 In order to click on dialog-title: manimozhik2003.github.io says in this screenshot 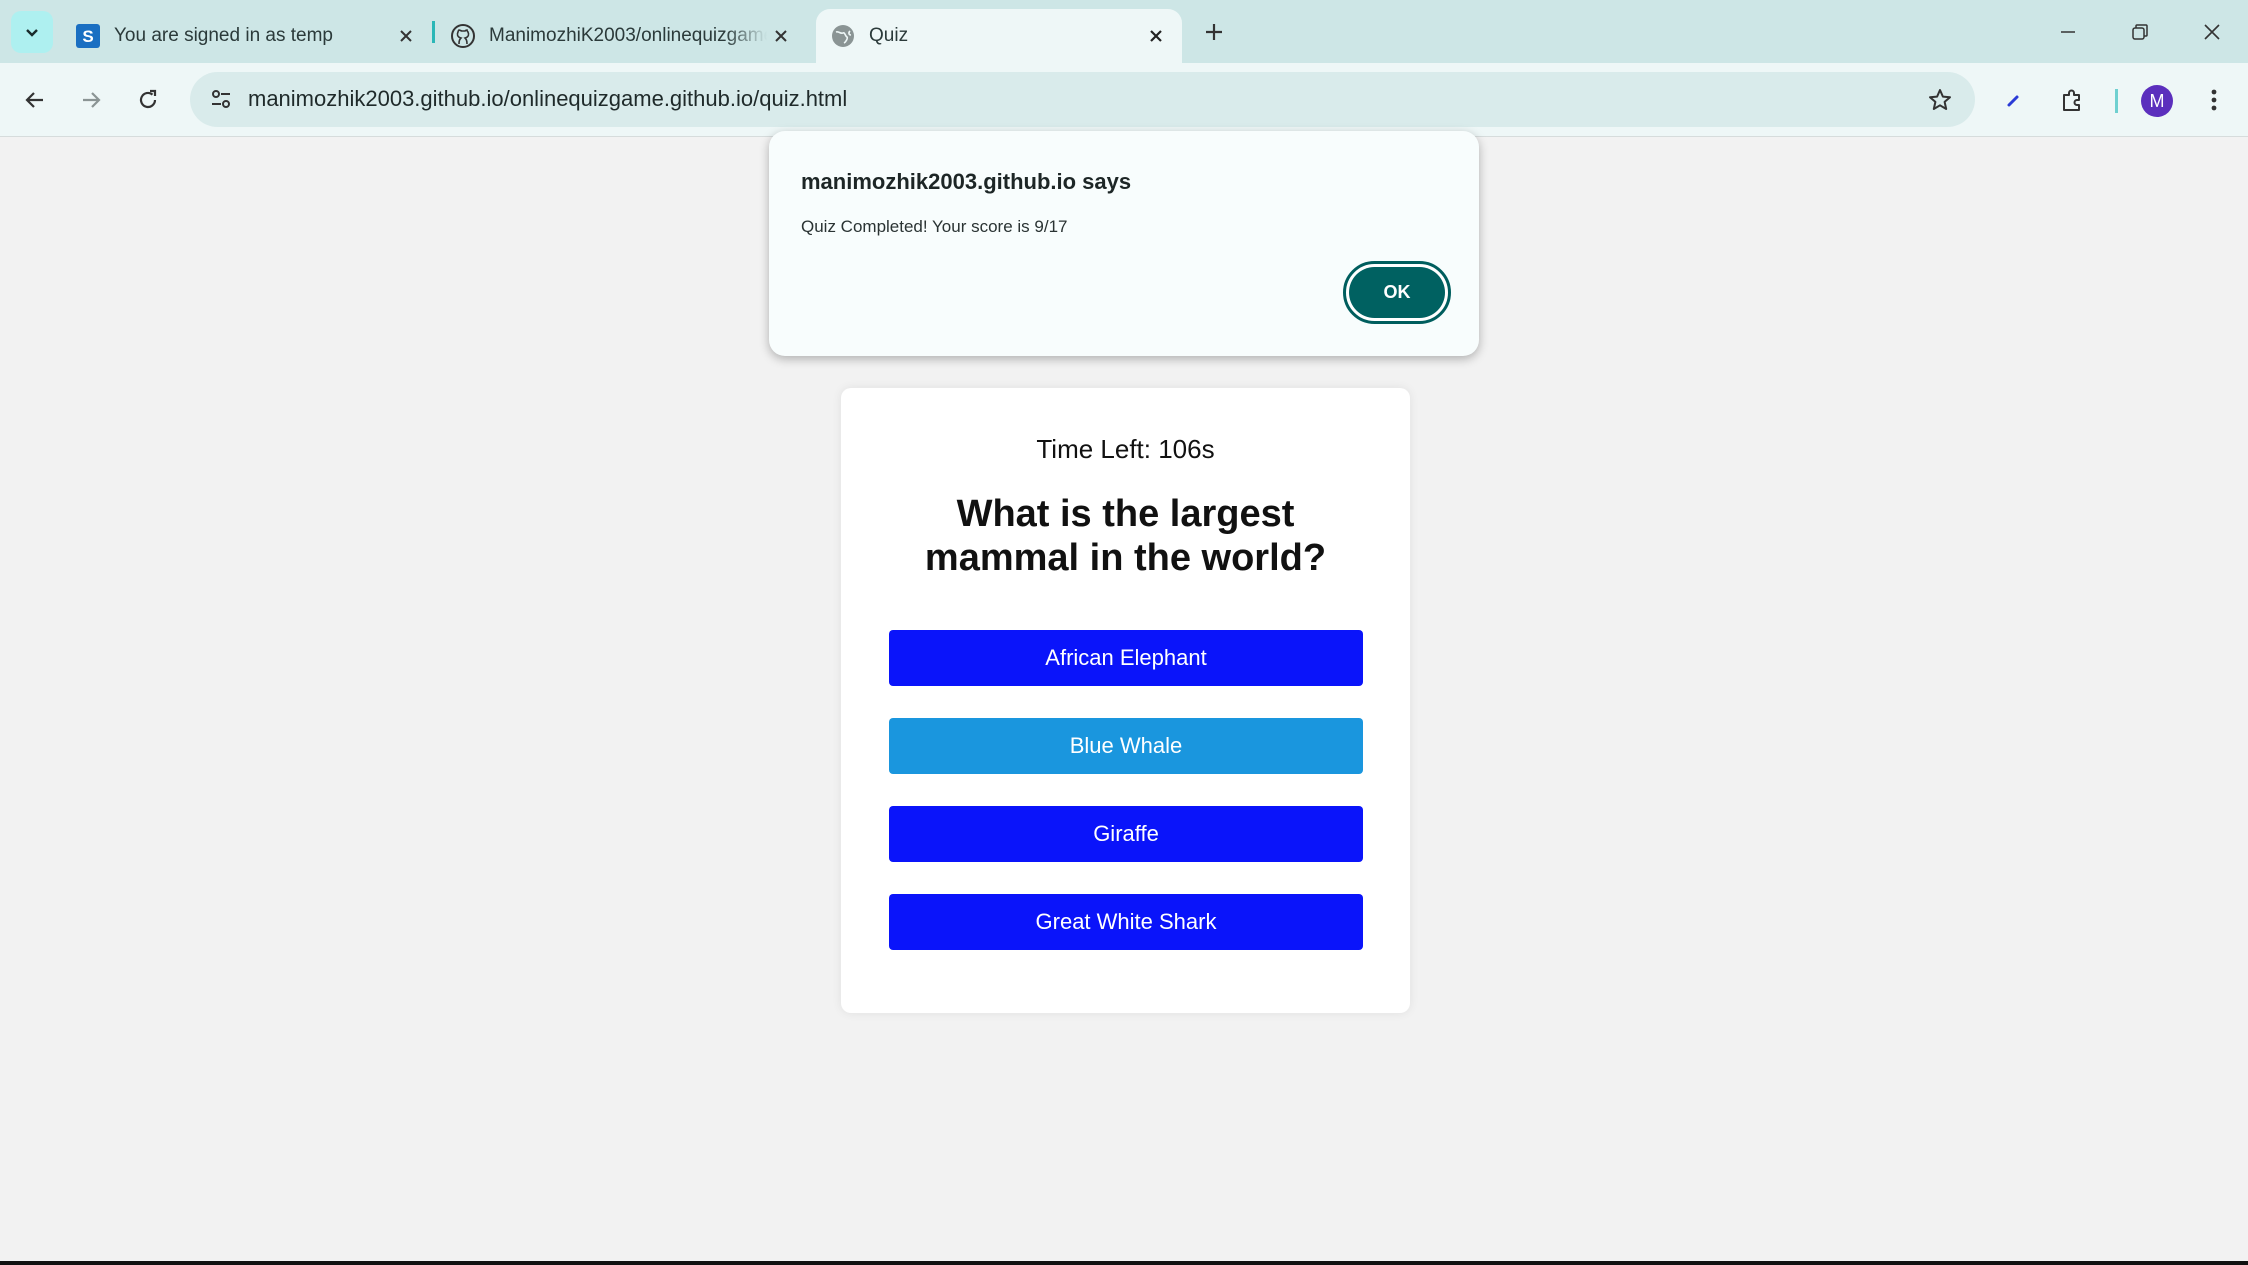, I will do `click(966, 181)`.